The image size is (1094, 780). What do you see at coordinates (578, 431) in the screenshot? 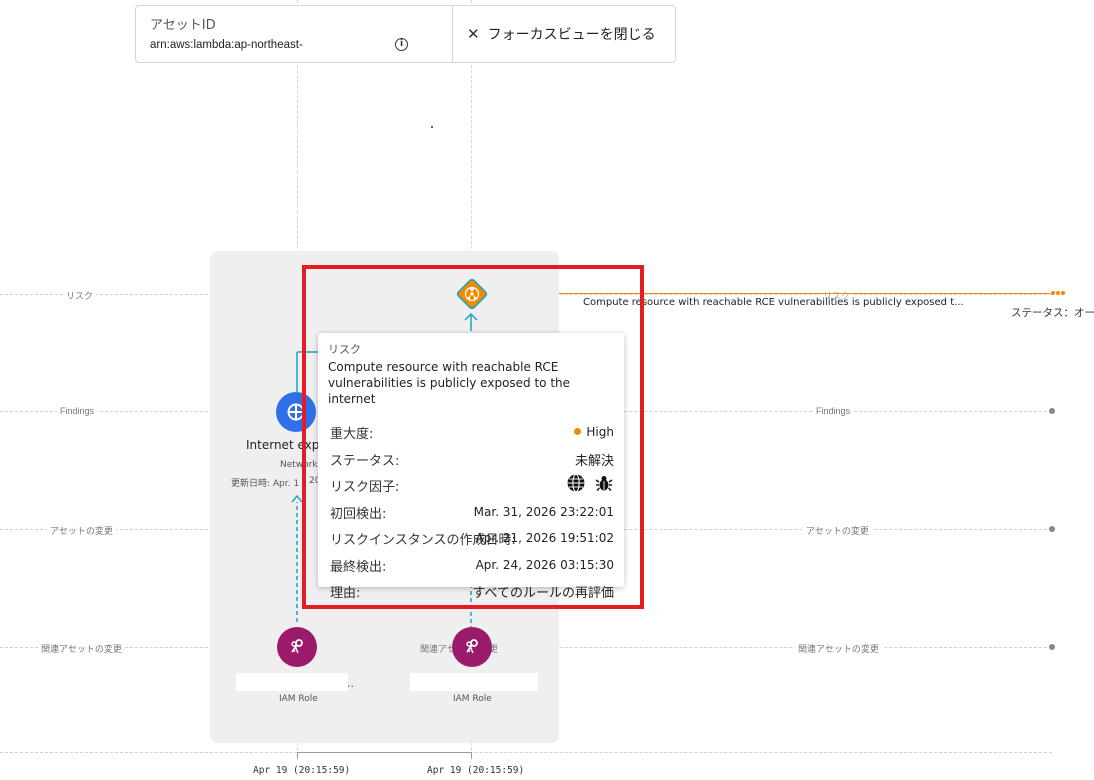
I see `severity-dot-icon` at bounding box center [578, 431].